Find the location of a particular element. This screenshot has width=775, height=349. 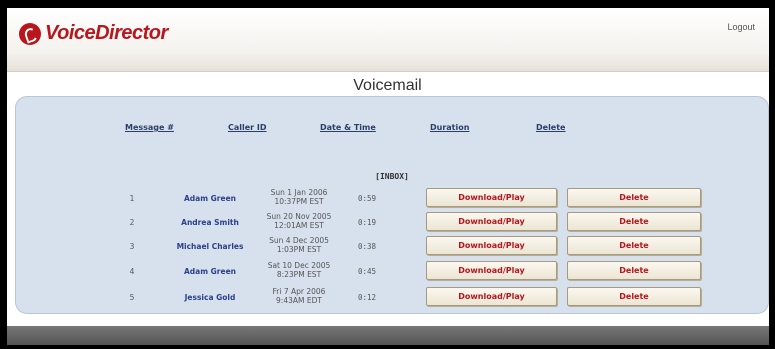

column-header-duration: Duration is located at coordinates (449, 127).